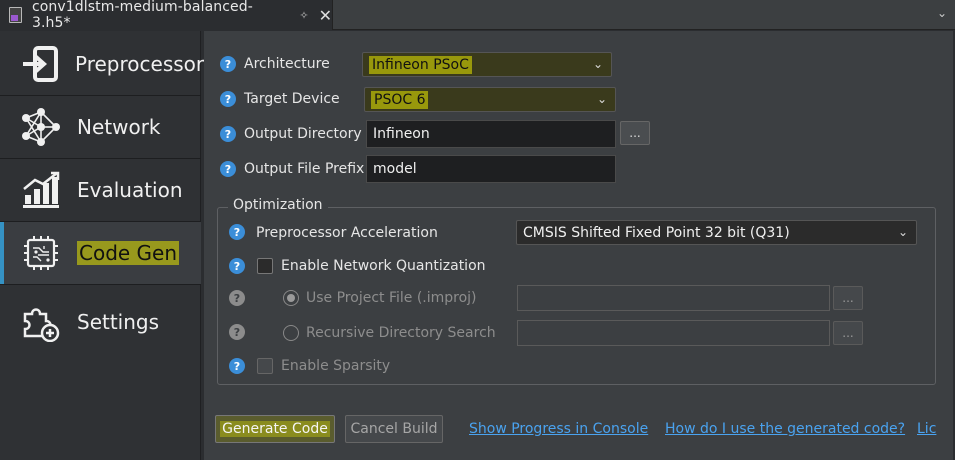 Image resolution: width=955 pixels, height=460 pixels. I want to click on sidebar-item-label: Code Gen, so click(128, 253).